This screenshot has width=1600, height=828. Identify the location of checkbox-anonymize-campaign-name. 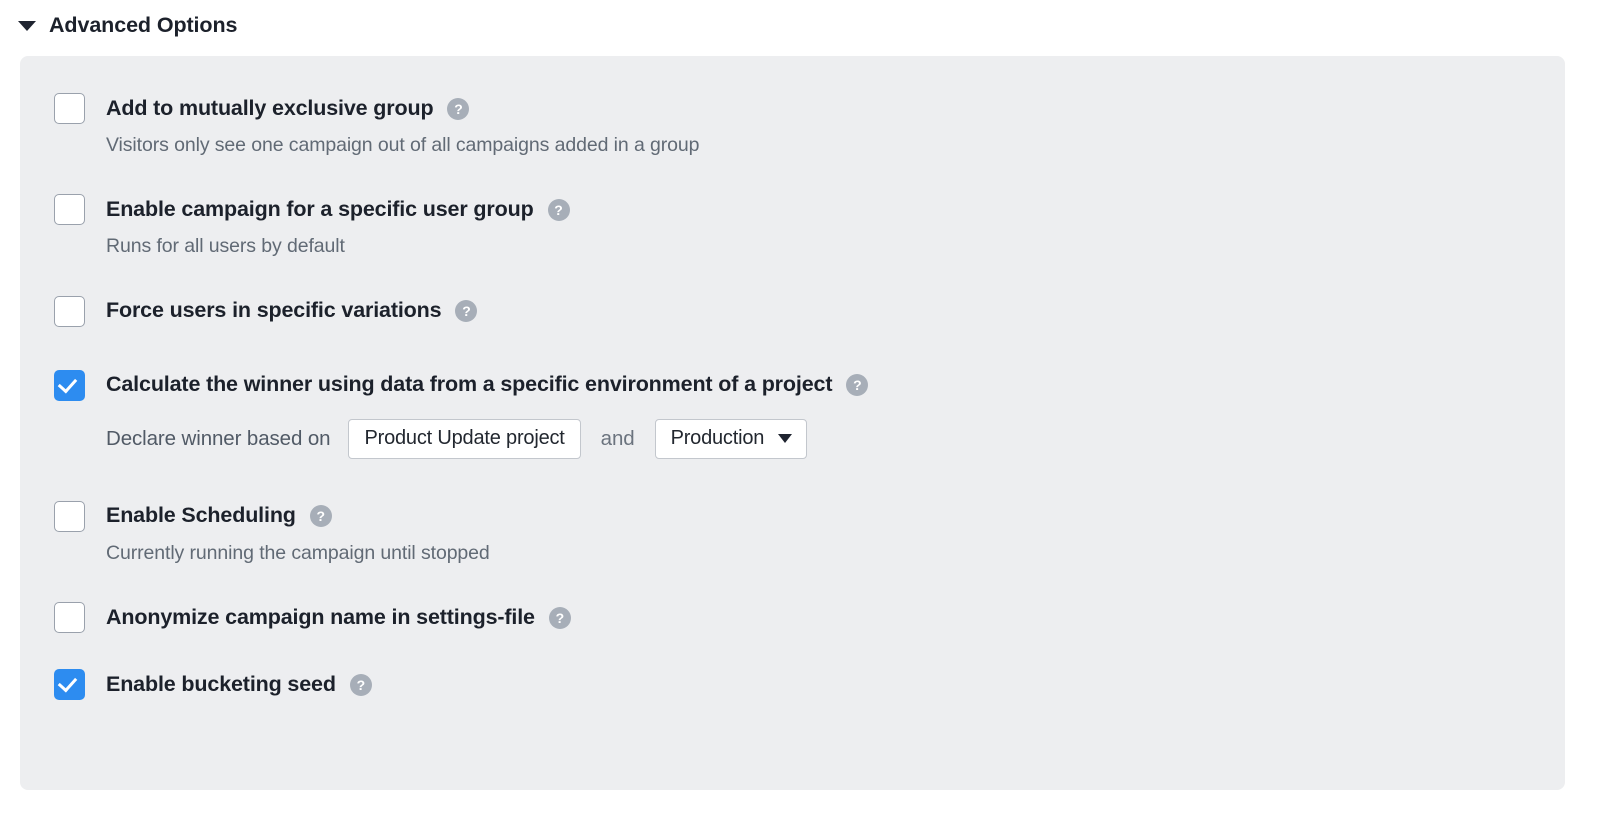
(69, 618).